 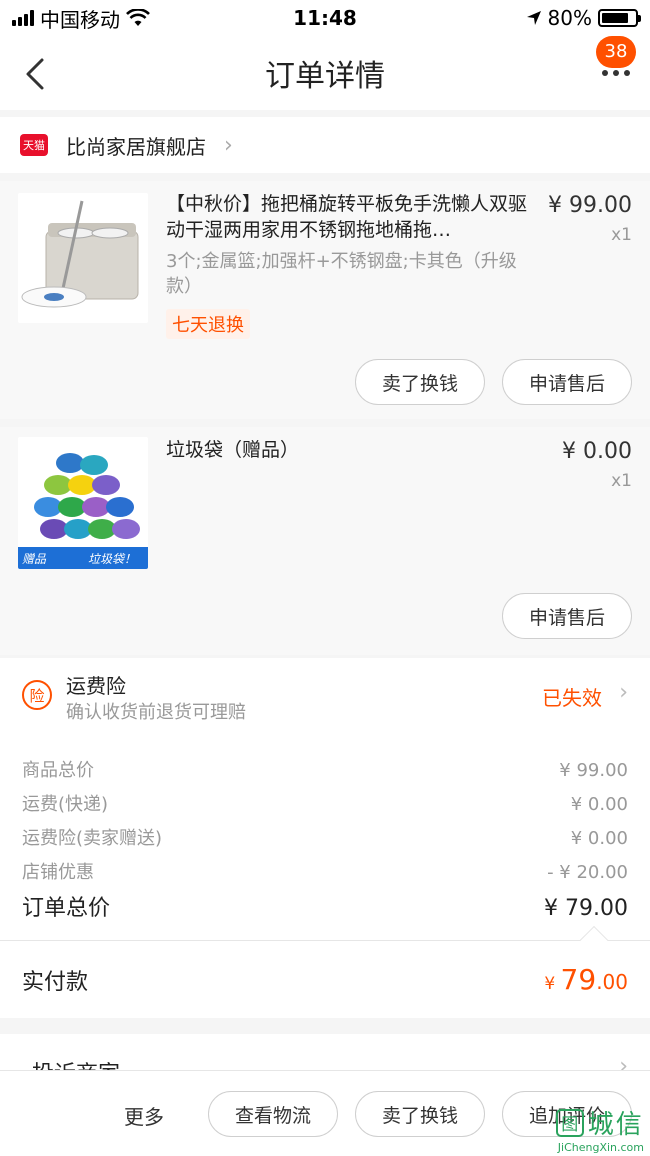 What do you see at coordinates (112, 559) in the screenshot?
I see `thumb-caption-bag: 垃圾袋！` at bounding box center [112, 559].